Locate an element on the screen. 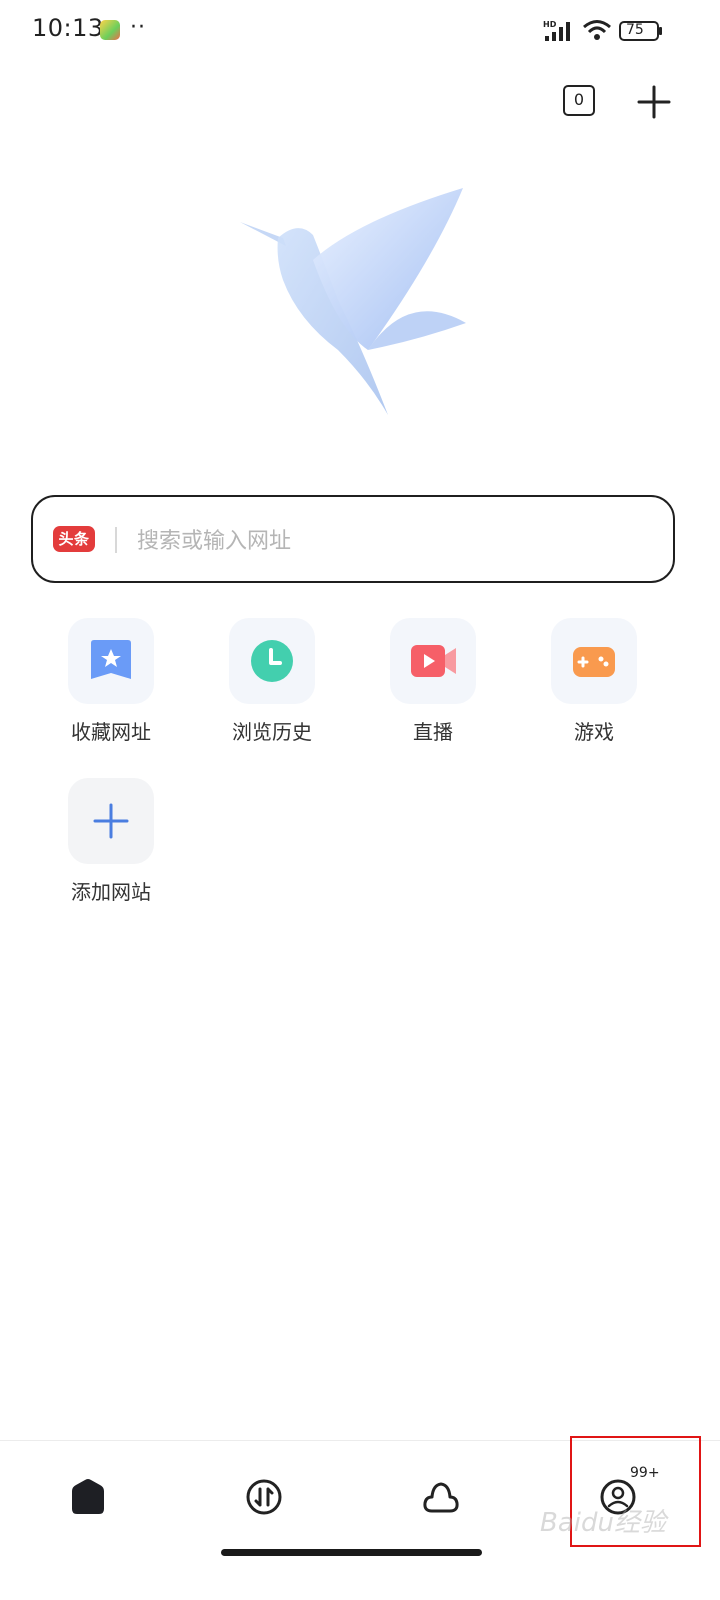 Image resolution: width=720 pixels, height=1600 pixels. shortcut-live: 直播 is located at coordinates (433, 688).